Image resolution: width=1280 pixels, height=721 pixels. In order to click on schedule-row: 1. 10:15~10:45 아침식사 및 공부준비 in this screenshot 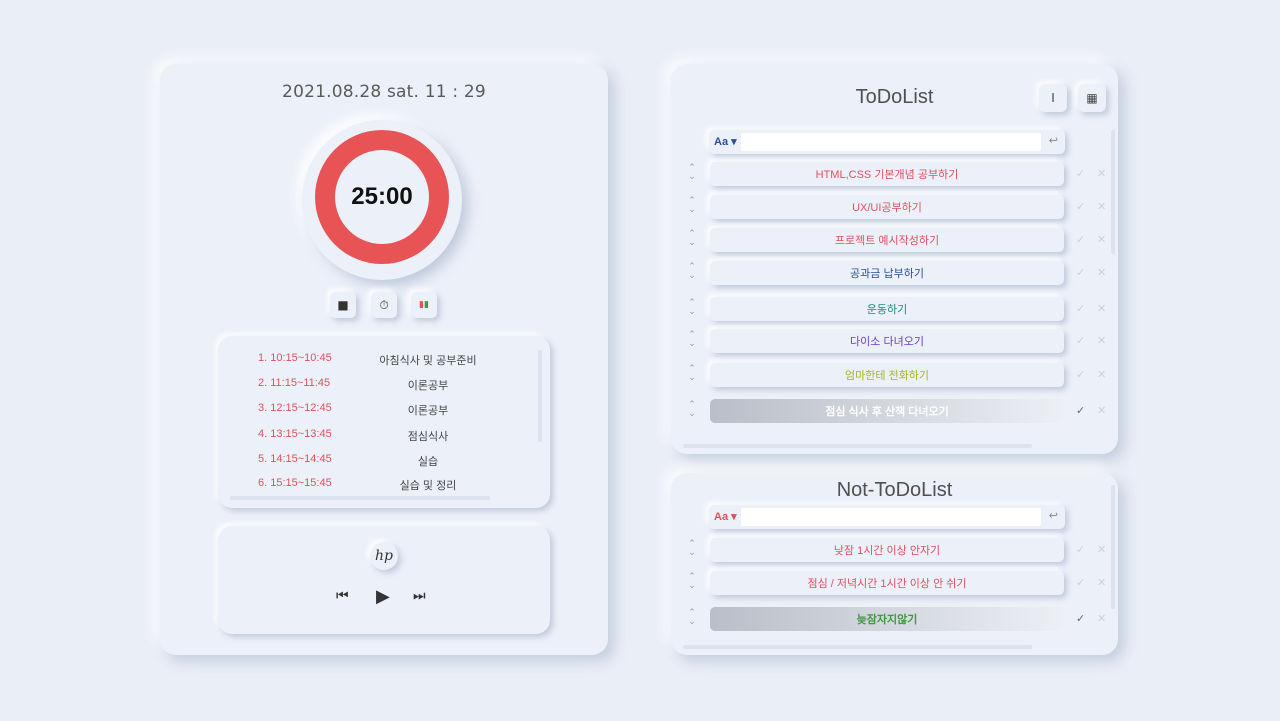, I will do `click(373, 361)`.